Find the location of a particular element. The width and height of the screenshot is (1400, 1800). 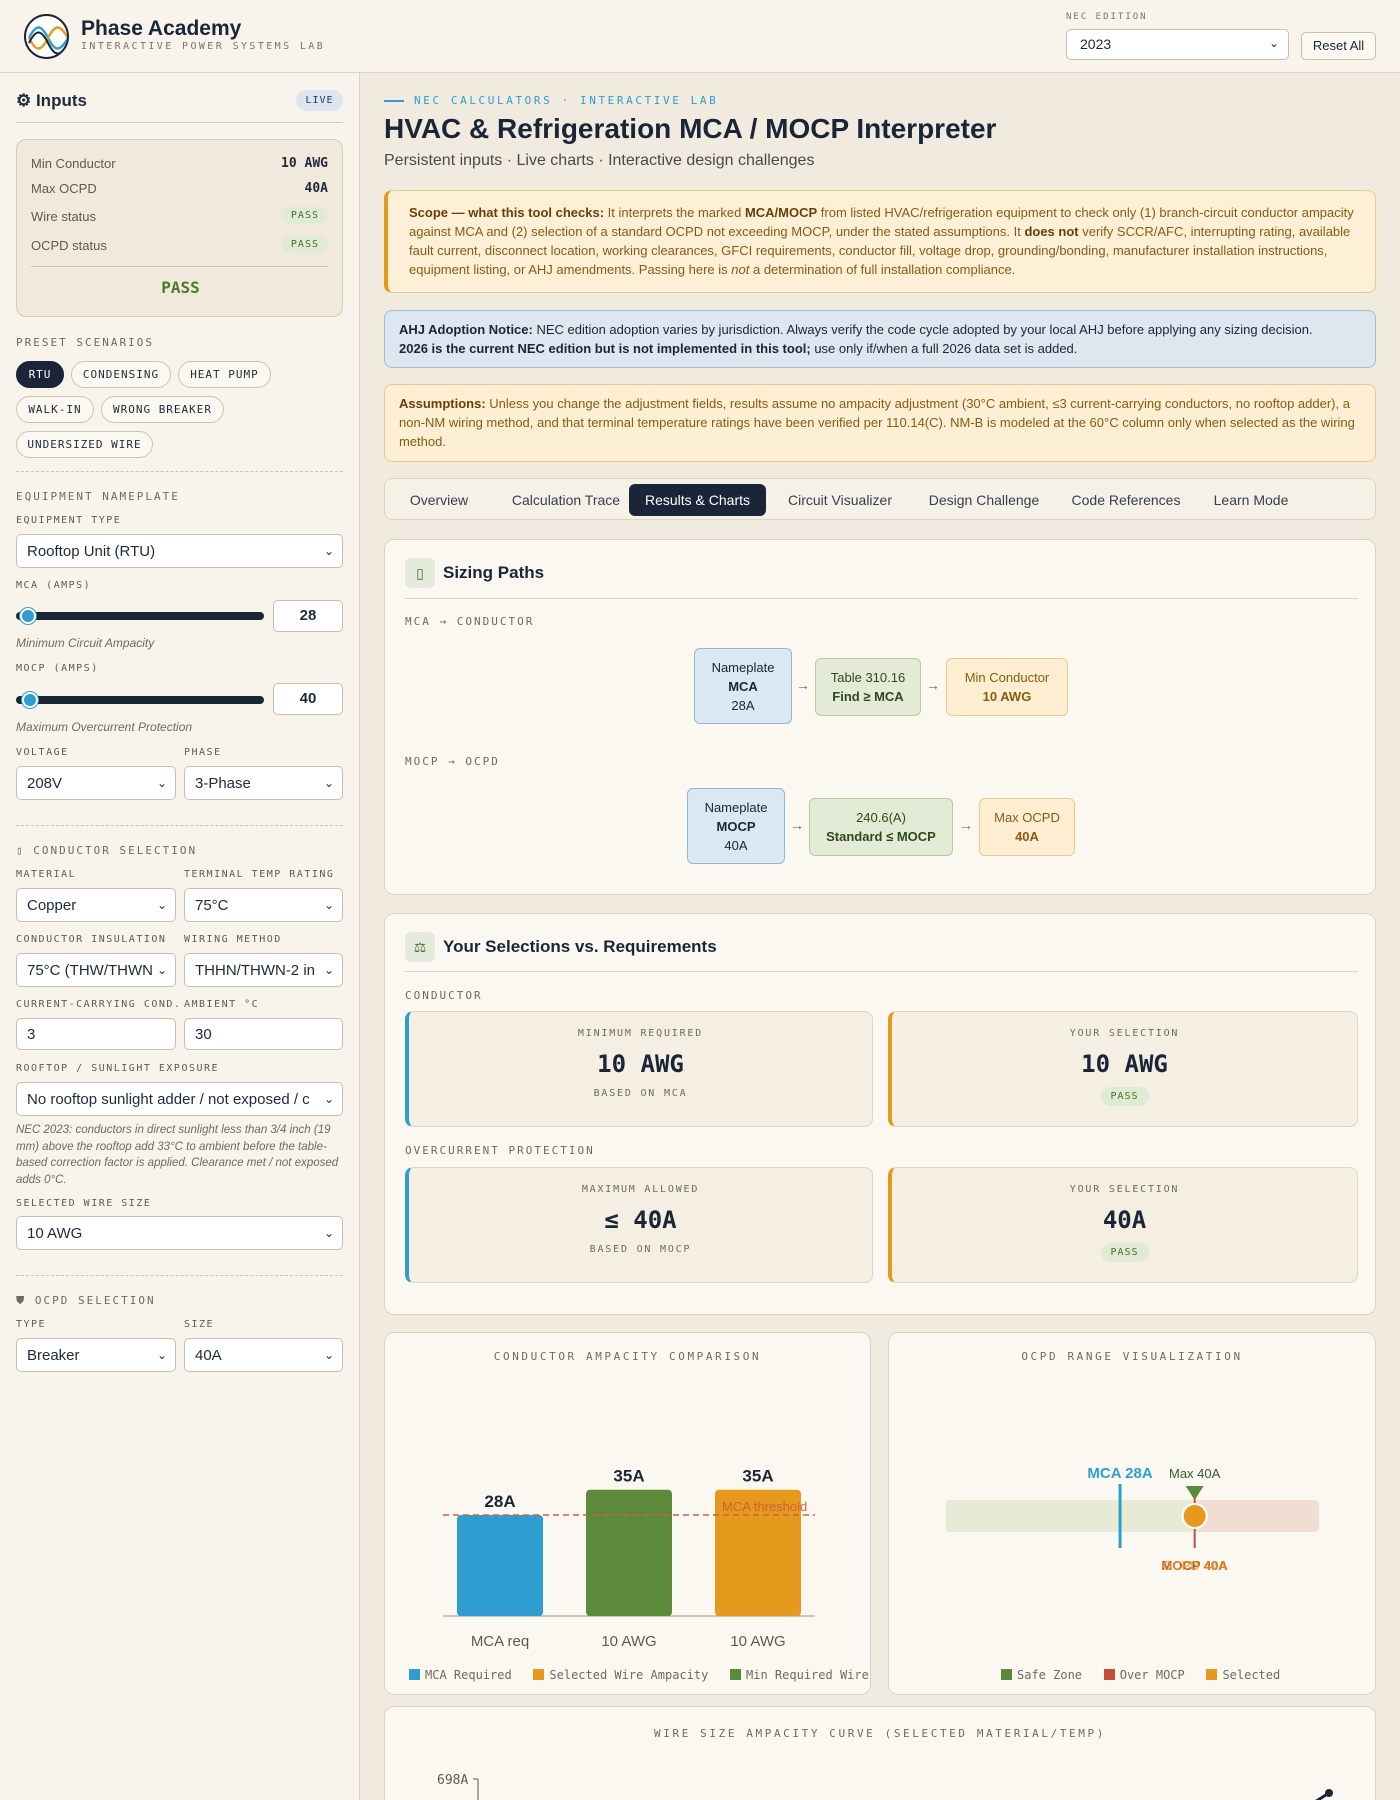

wire-status-badge: PASS is located at coordinates (304, 215).